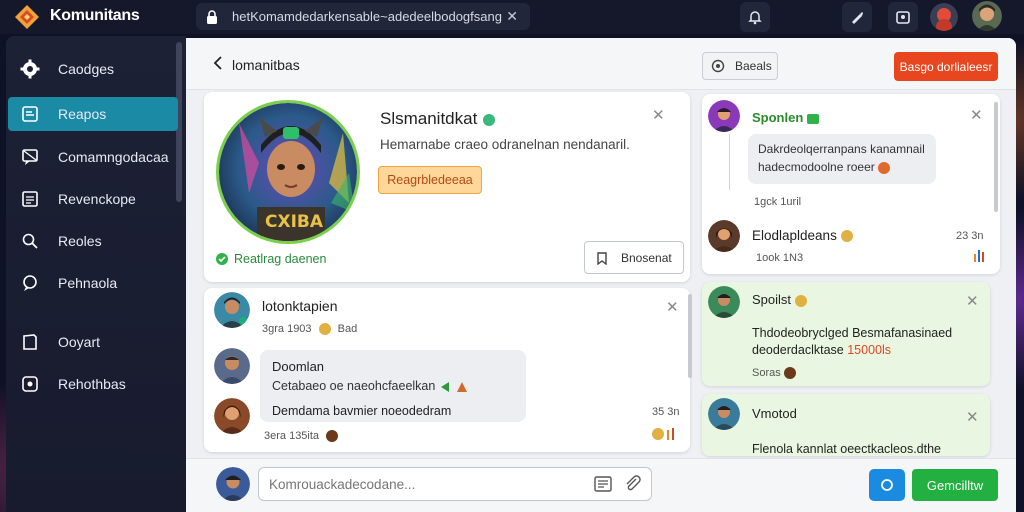 The image size is (1024, 512). I want to click on bell-icon, so click(755, 18).